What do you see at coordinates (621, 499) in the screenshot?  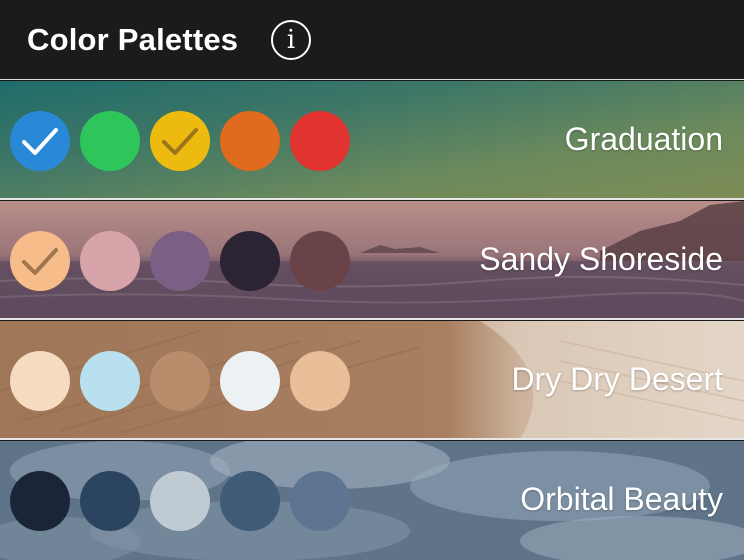 I see `palette-name: Orbital Beauty` at bounding box center [621, 499].